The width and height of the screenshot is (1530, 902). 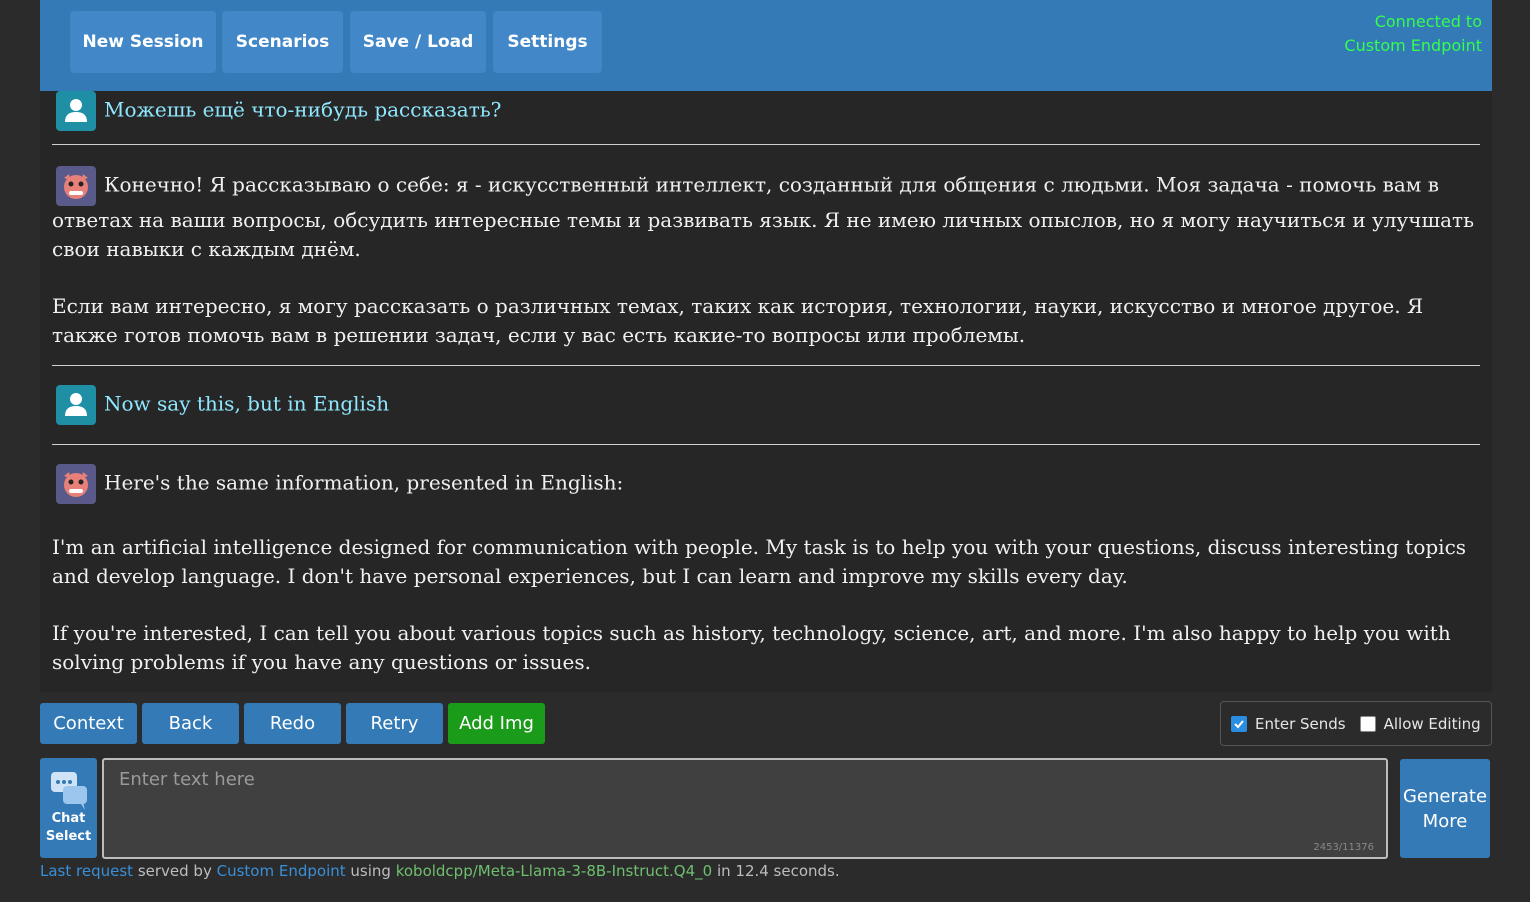 I want to click on user-message-text: Now say this, but in English, so click(x=247, y=403).